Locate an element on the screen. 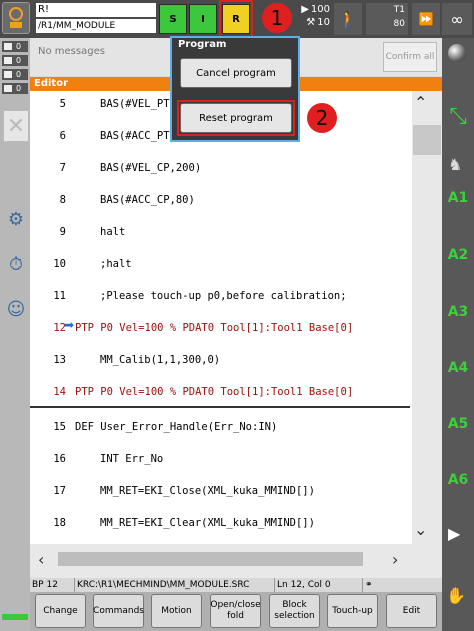 The width and height of the screenshot is (474, 631). fold-divider is located at coordinates (220, 407).